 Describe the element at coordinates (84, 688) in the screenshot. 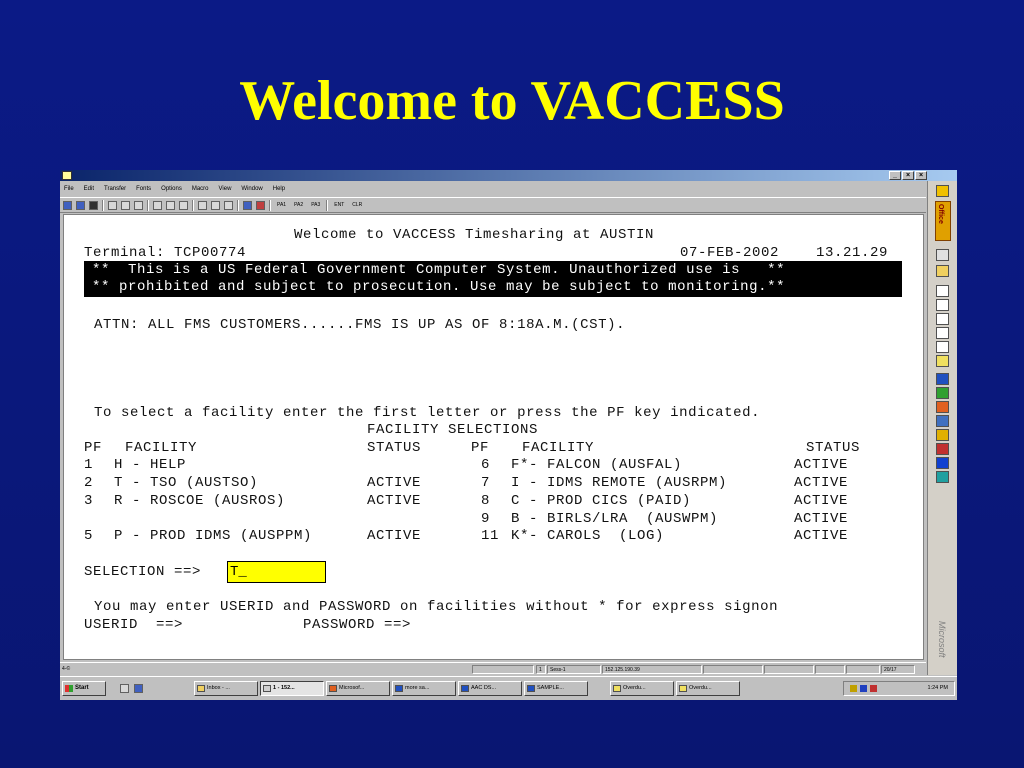

I see `start-button: Start` at that location.